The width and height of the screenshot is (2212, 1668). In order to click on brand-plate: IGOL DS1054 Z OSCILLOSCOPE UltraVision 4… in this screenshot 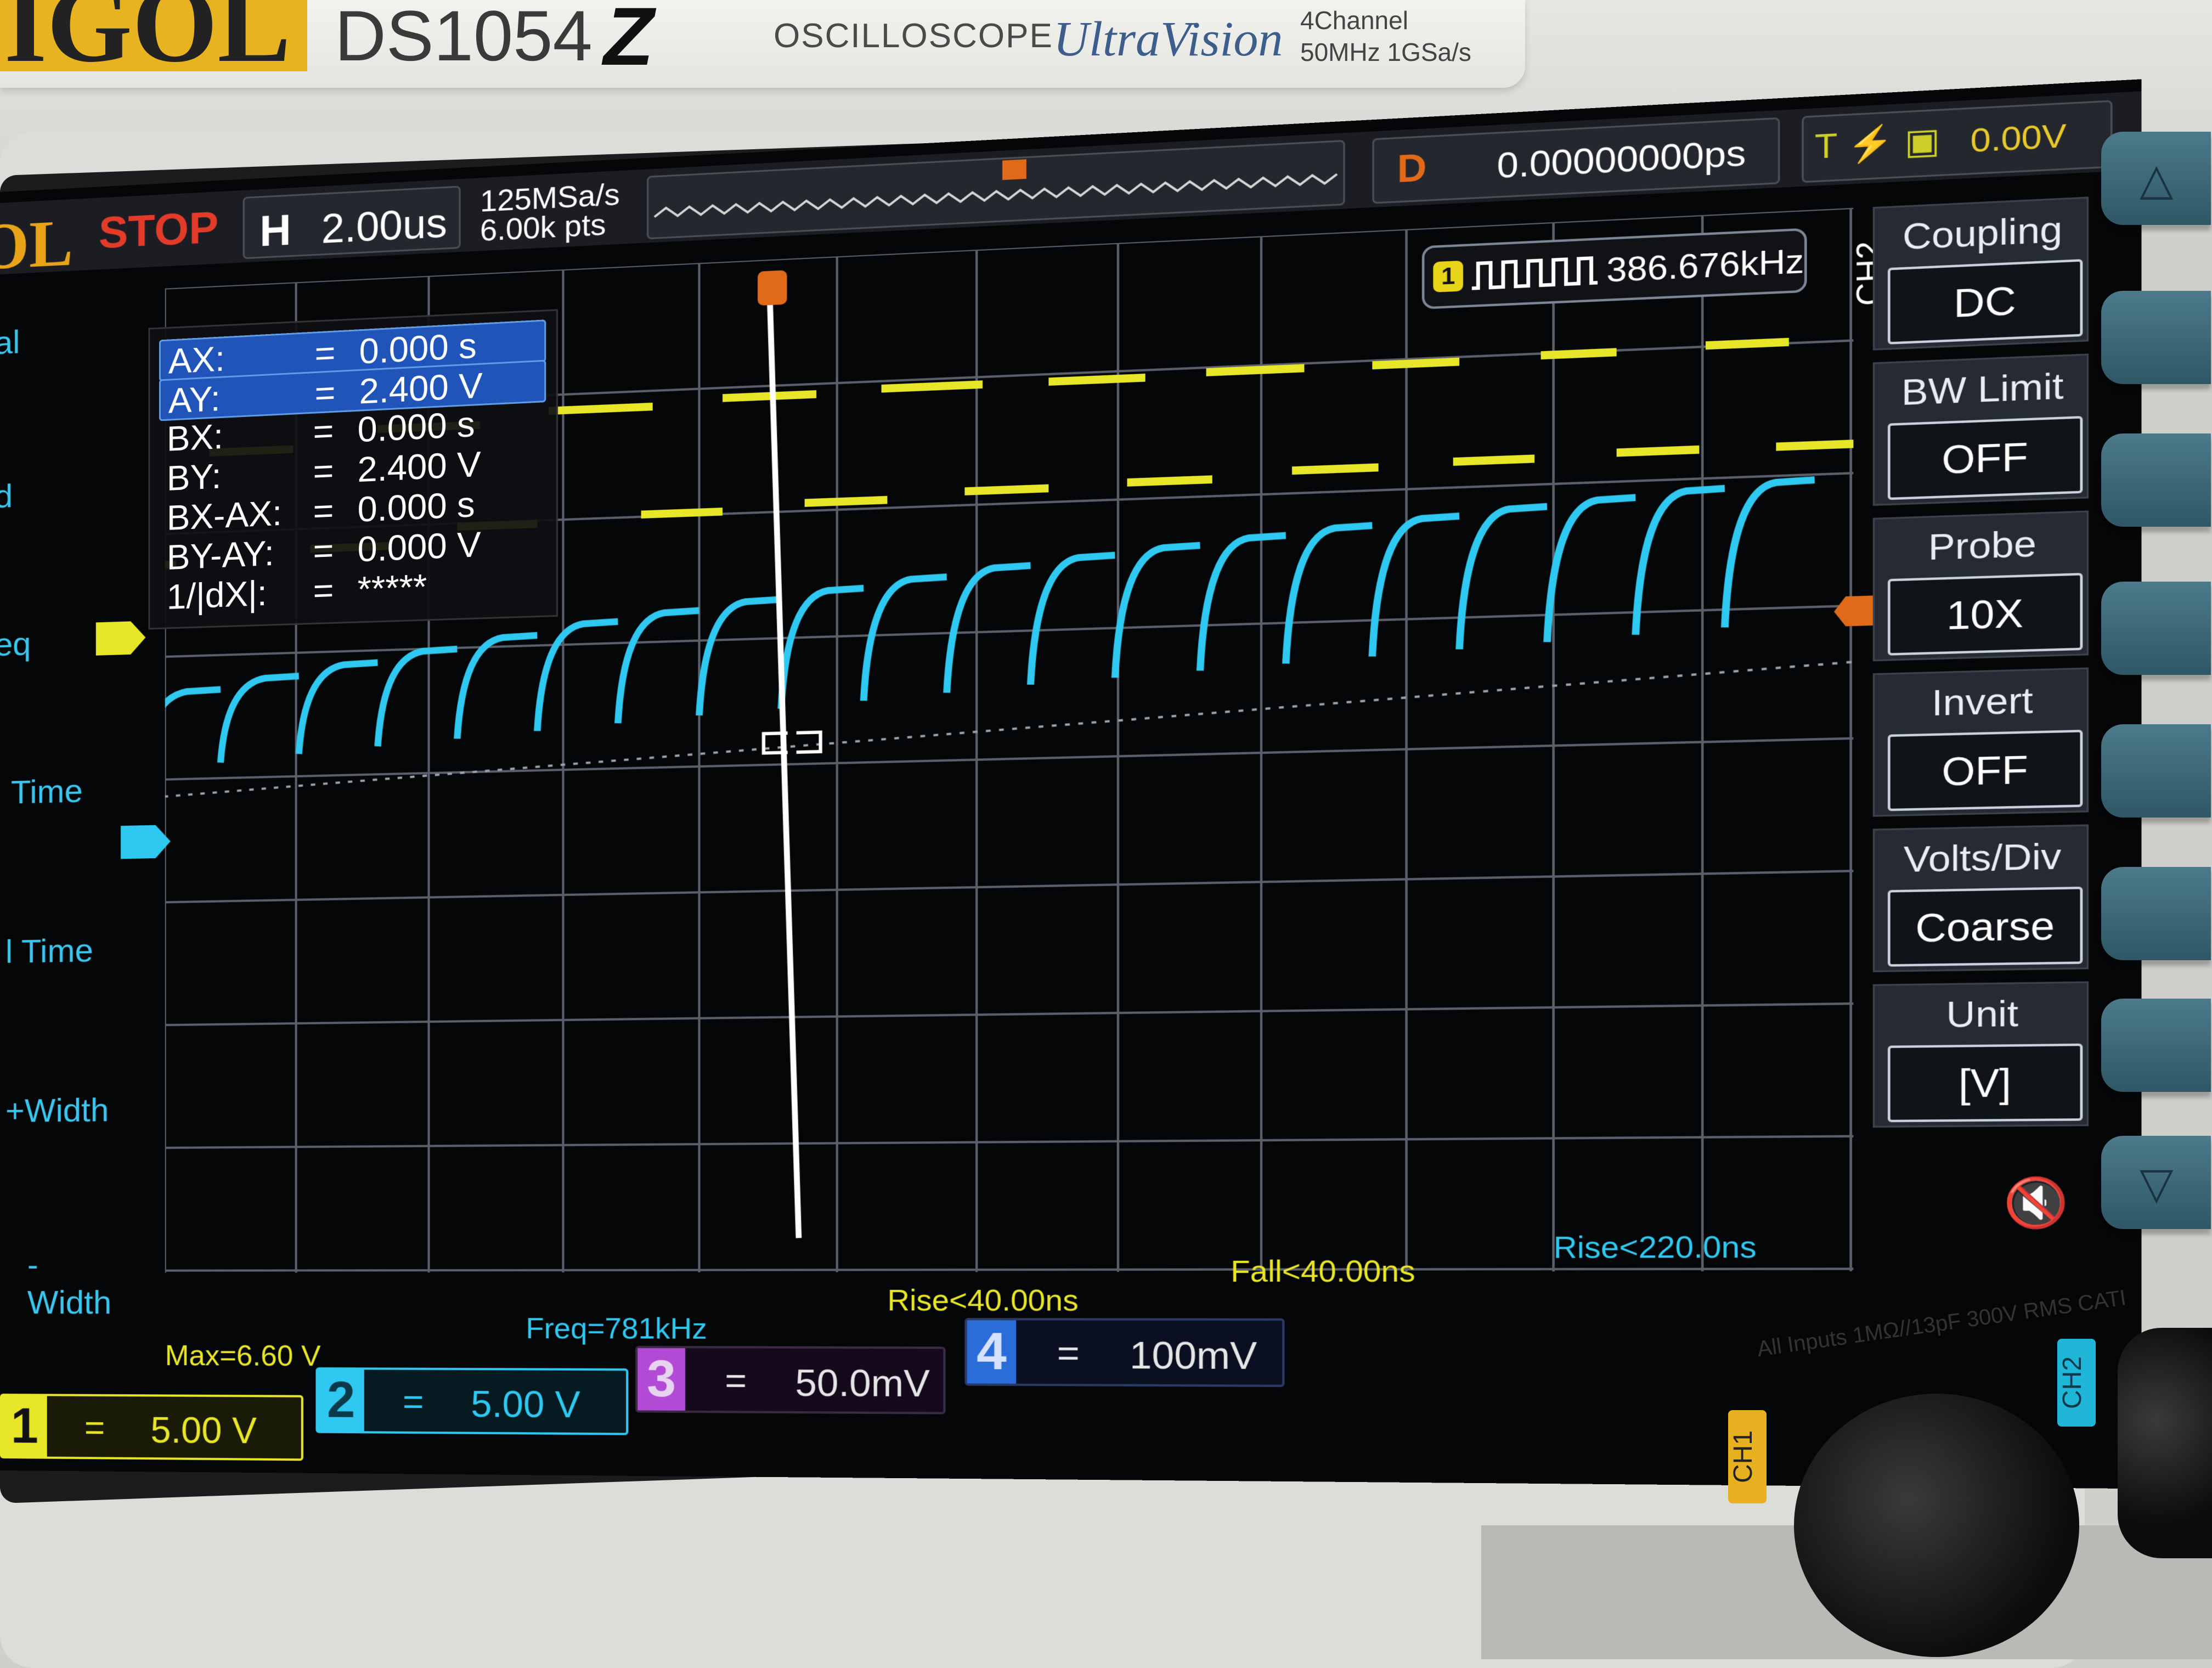, I will do `click(763, 44)`.